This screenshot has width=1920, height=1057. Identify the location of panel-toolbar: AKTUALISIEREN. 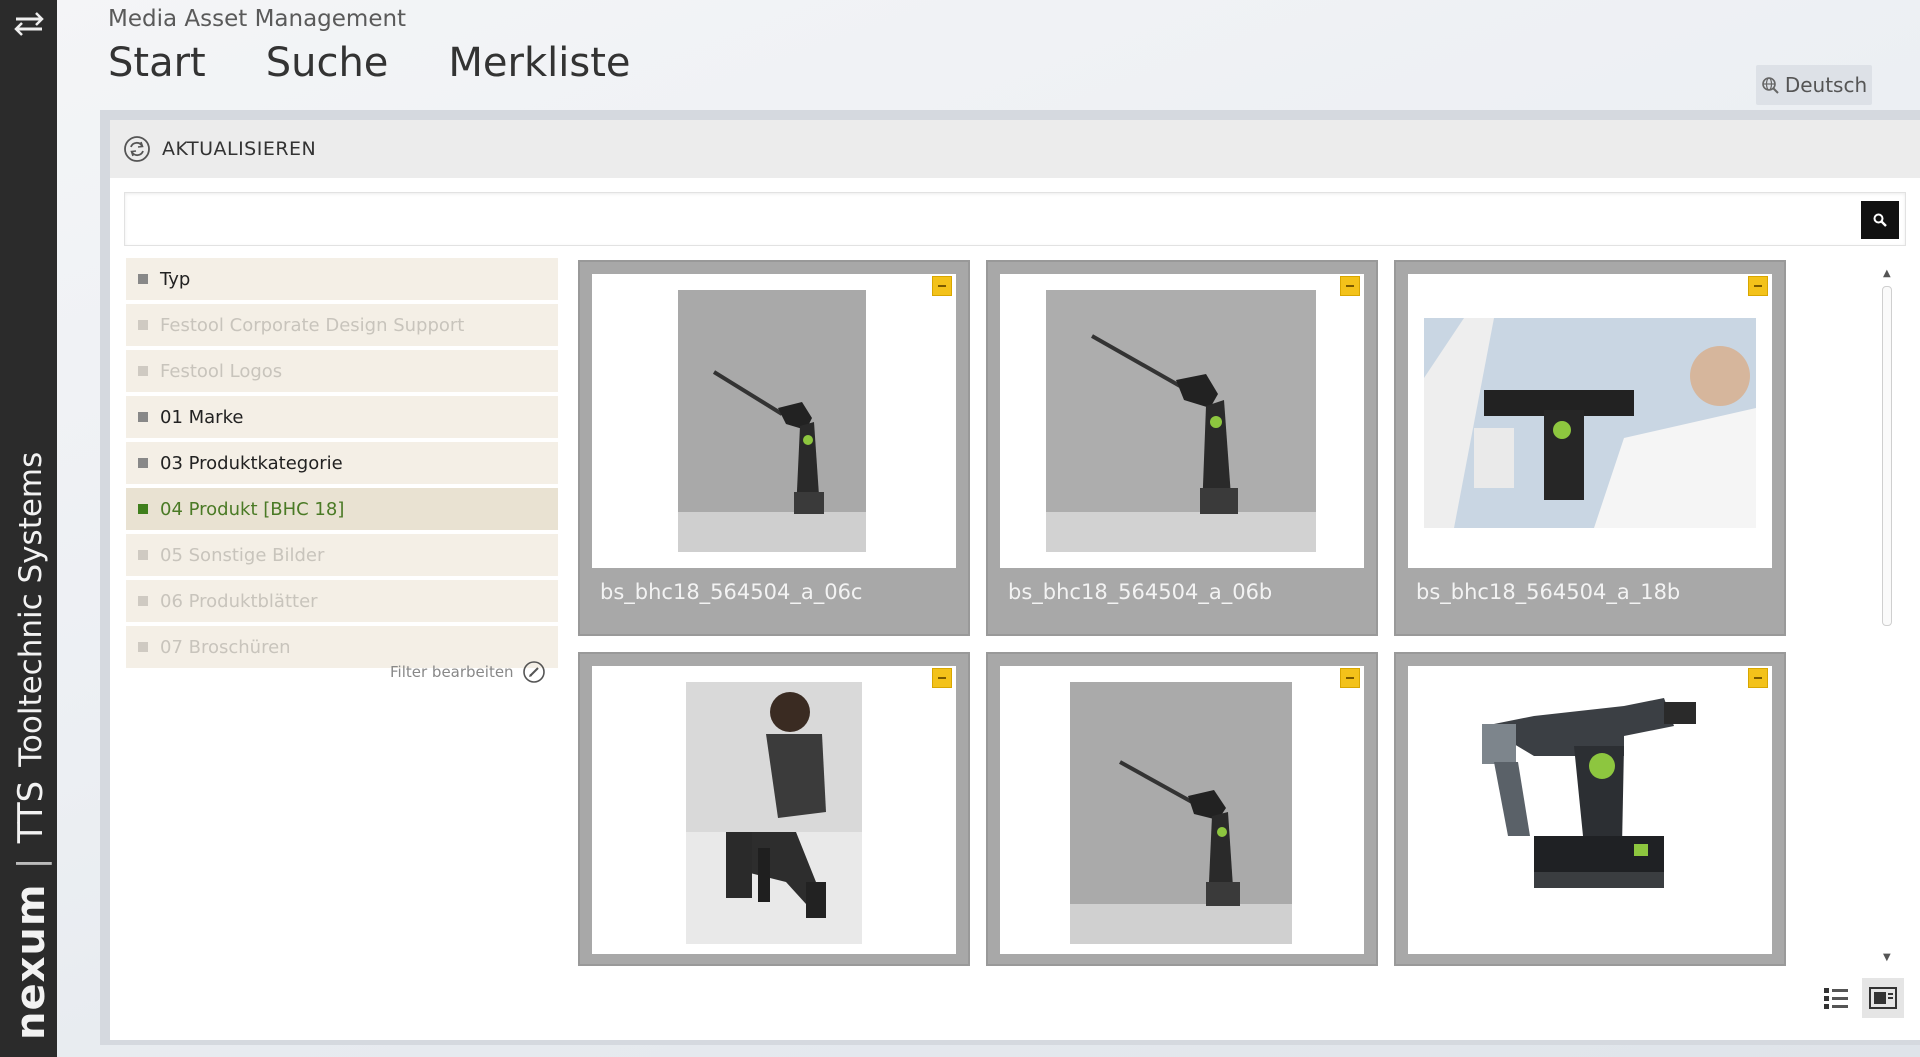
(1015, 149).